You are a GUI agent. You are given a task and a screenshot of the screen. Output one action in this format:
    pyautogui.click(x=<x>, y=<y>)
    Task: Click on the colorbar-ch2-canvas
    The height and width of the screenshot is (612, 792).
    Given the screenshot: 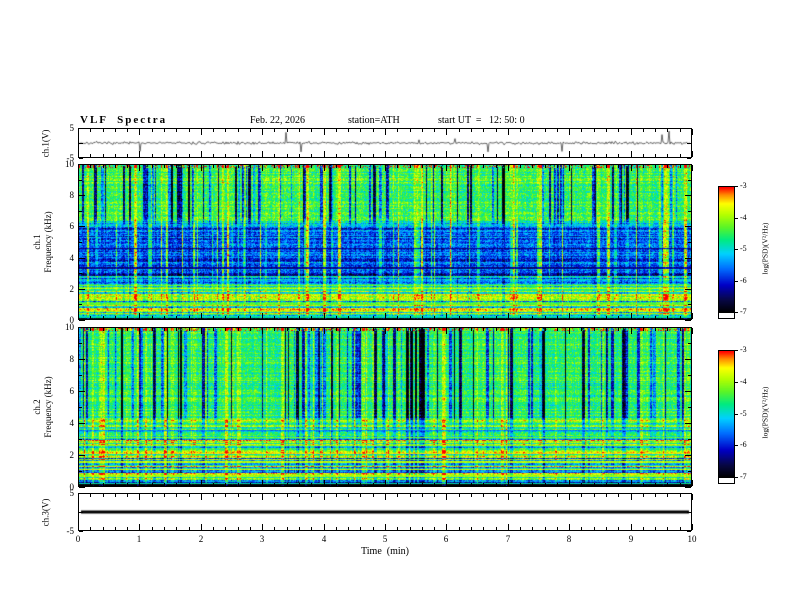 What is the action you would take?
    pyautogui.click(x=726, y=414)
    